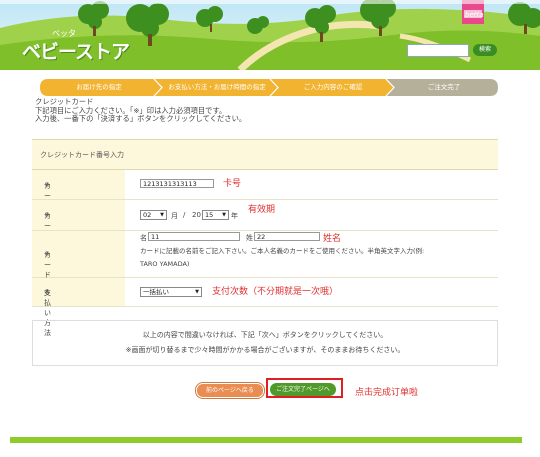 The height and width of the screenshot is (457, 540). I want to click on search-input, so click(438, 50).